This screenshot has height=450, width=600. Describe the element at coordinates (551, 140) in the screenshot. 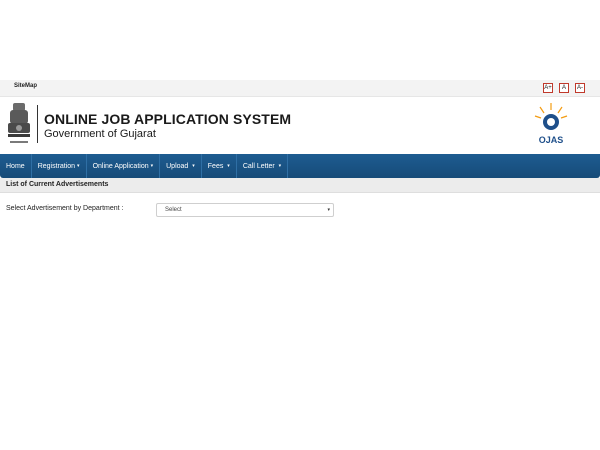

I see `ojas-logo-text: OJAS` at that location.